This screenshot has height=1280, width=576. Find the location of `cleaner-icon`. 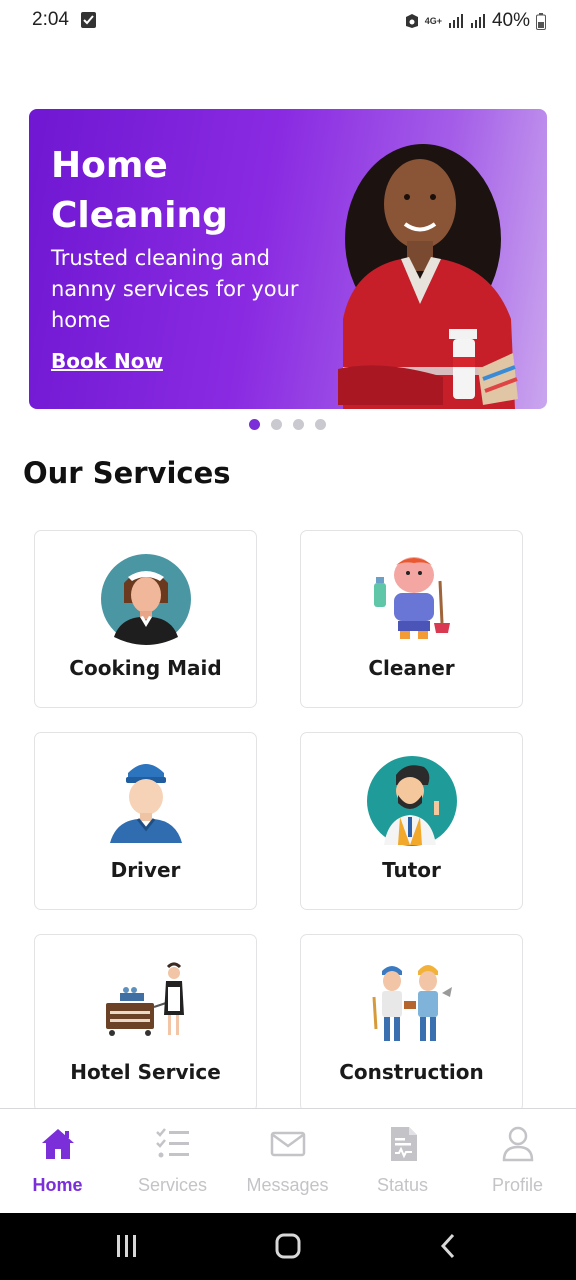

cleaner-icon is located at coordinates (411, 598).